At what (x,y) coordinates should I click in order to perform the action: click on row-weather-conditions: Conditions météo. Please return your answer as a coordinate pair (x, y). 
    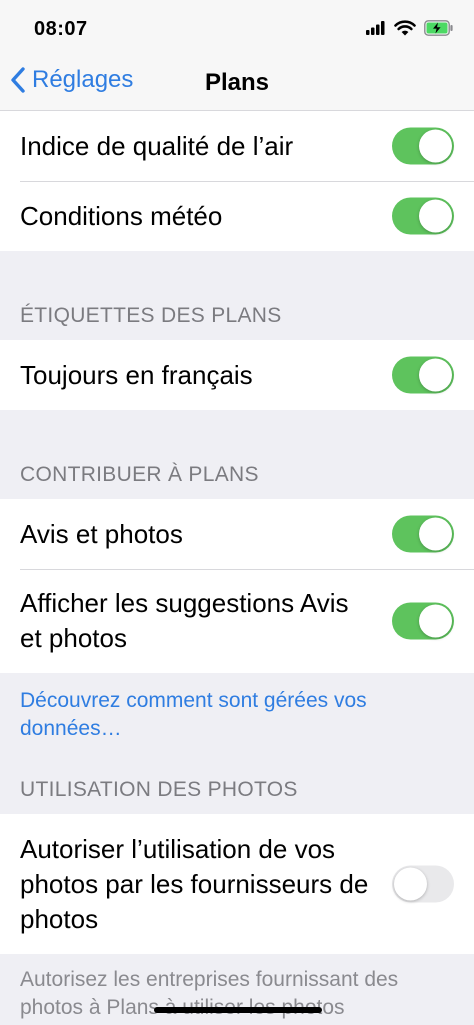
    Looking at the image, I should click on (237, 216).